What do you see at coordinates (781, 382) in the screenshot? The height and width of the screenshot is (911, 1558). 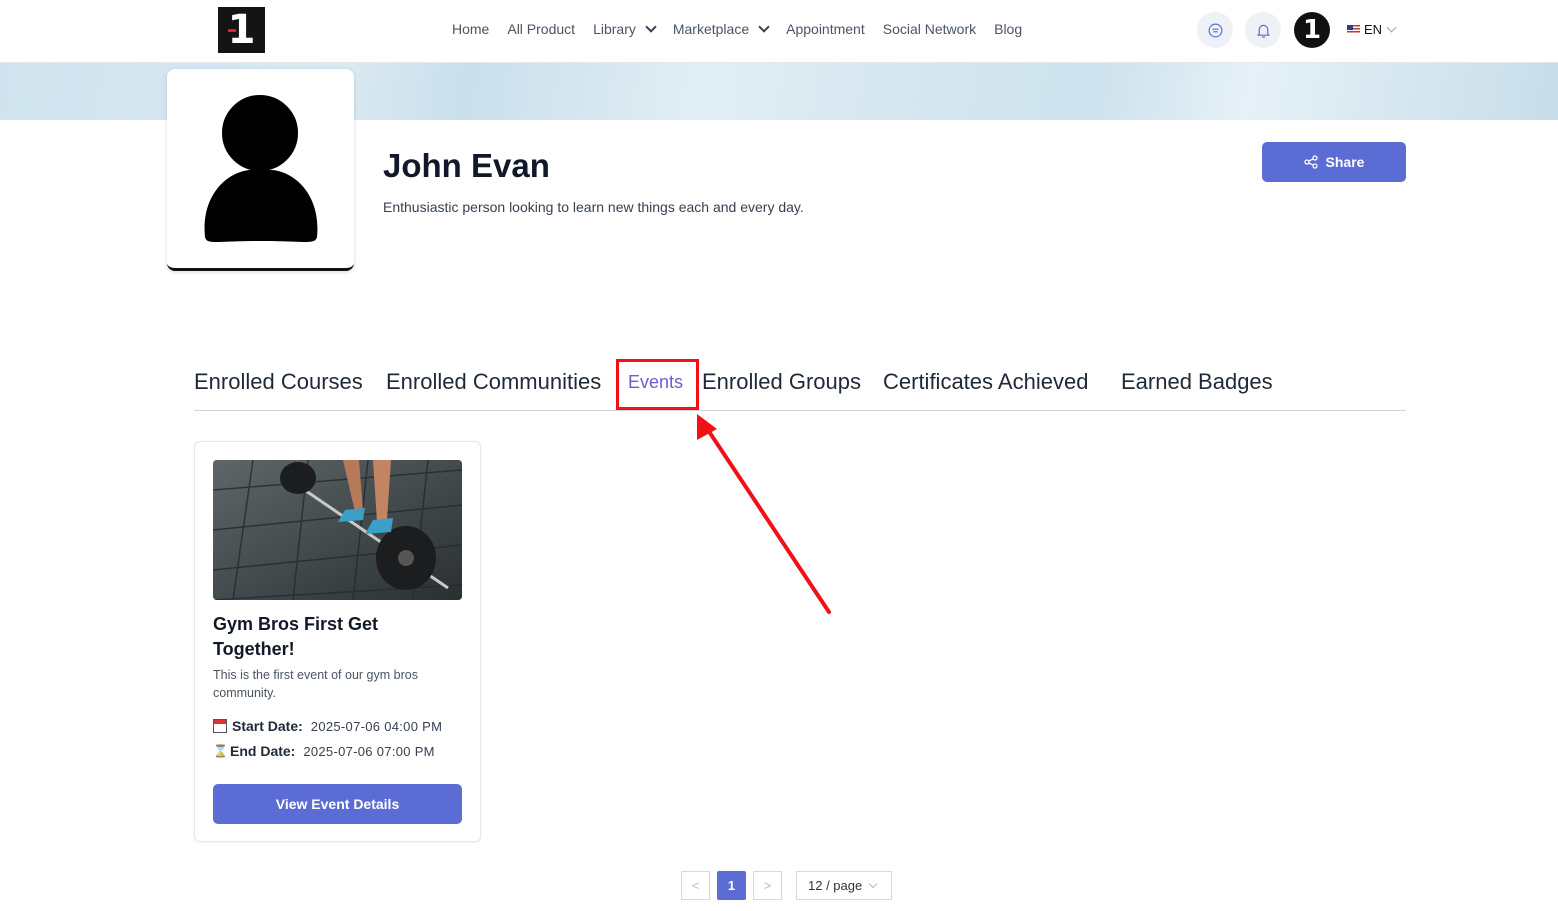 I see `tab-enrolled-groups: Enrolled Groups` at bounding box center [781, 382].